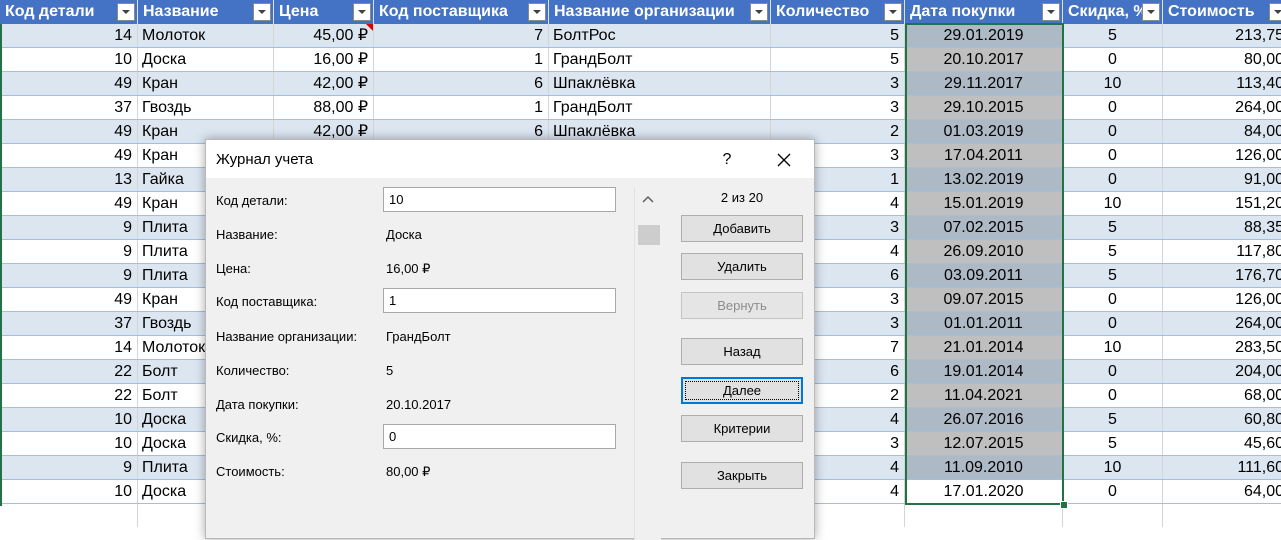 The image size is (1281, 540). I want to click on cell-price: 42,00 ₽, so click(324, 83).